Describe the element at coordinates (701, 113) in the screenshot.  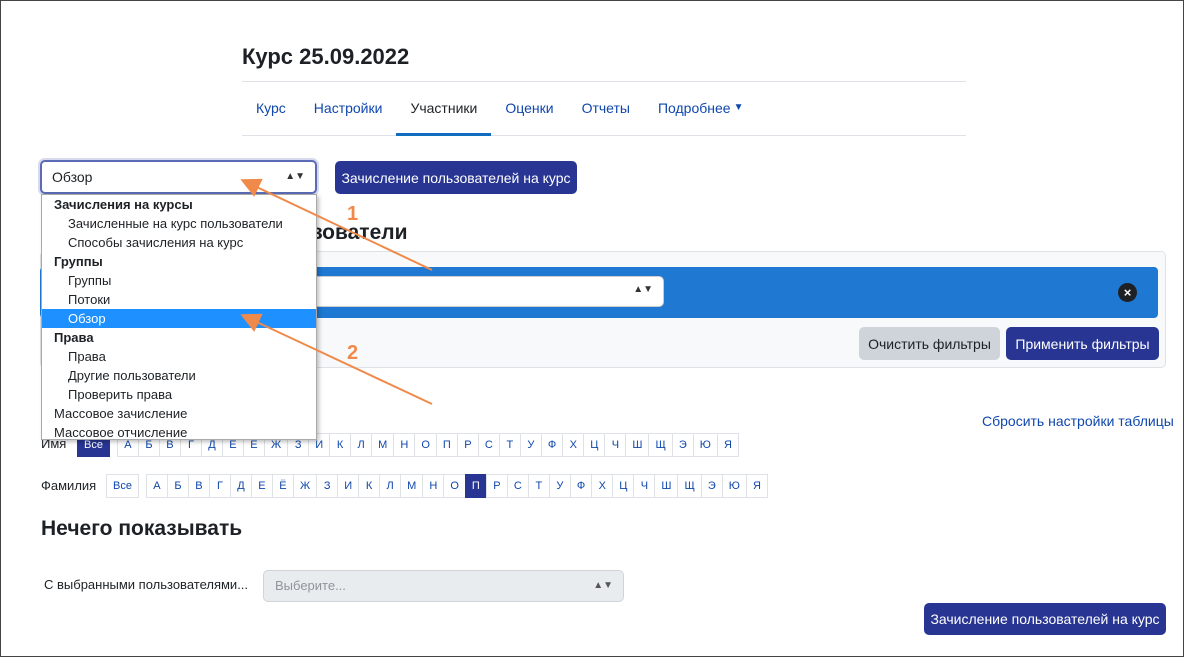
I see `nav-item-more: Подробнее ▼` at that location.